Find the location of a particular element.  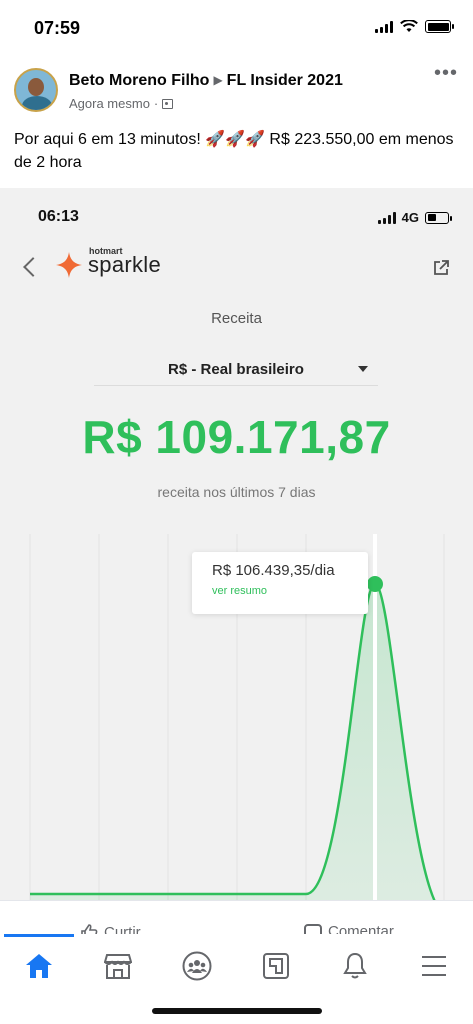

inner-signal-icon is located at coordinates (386, 217).